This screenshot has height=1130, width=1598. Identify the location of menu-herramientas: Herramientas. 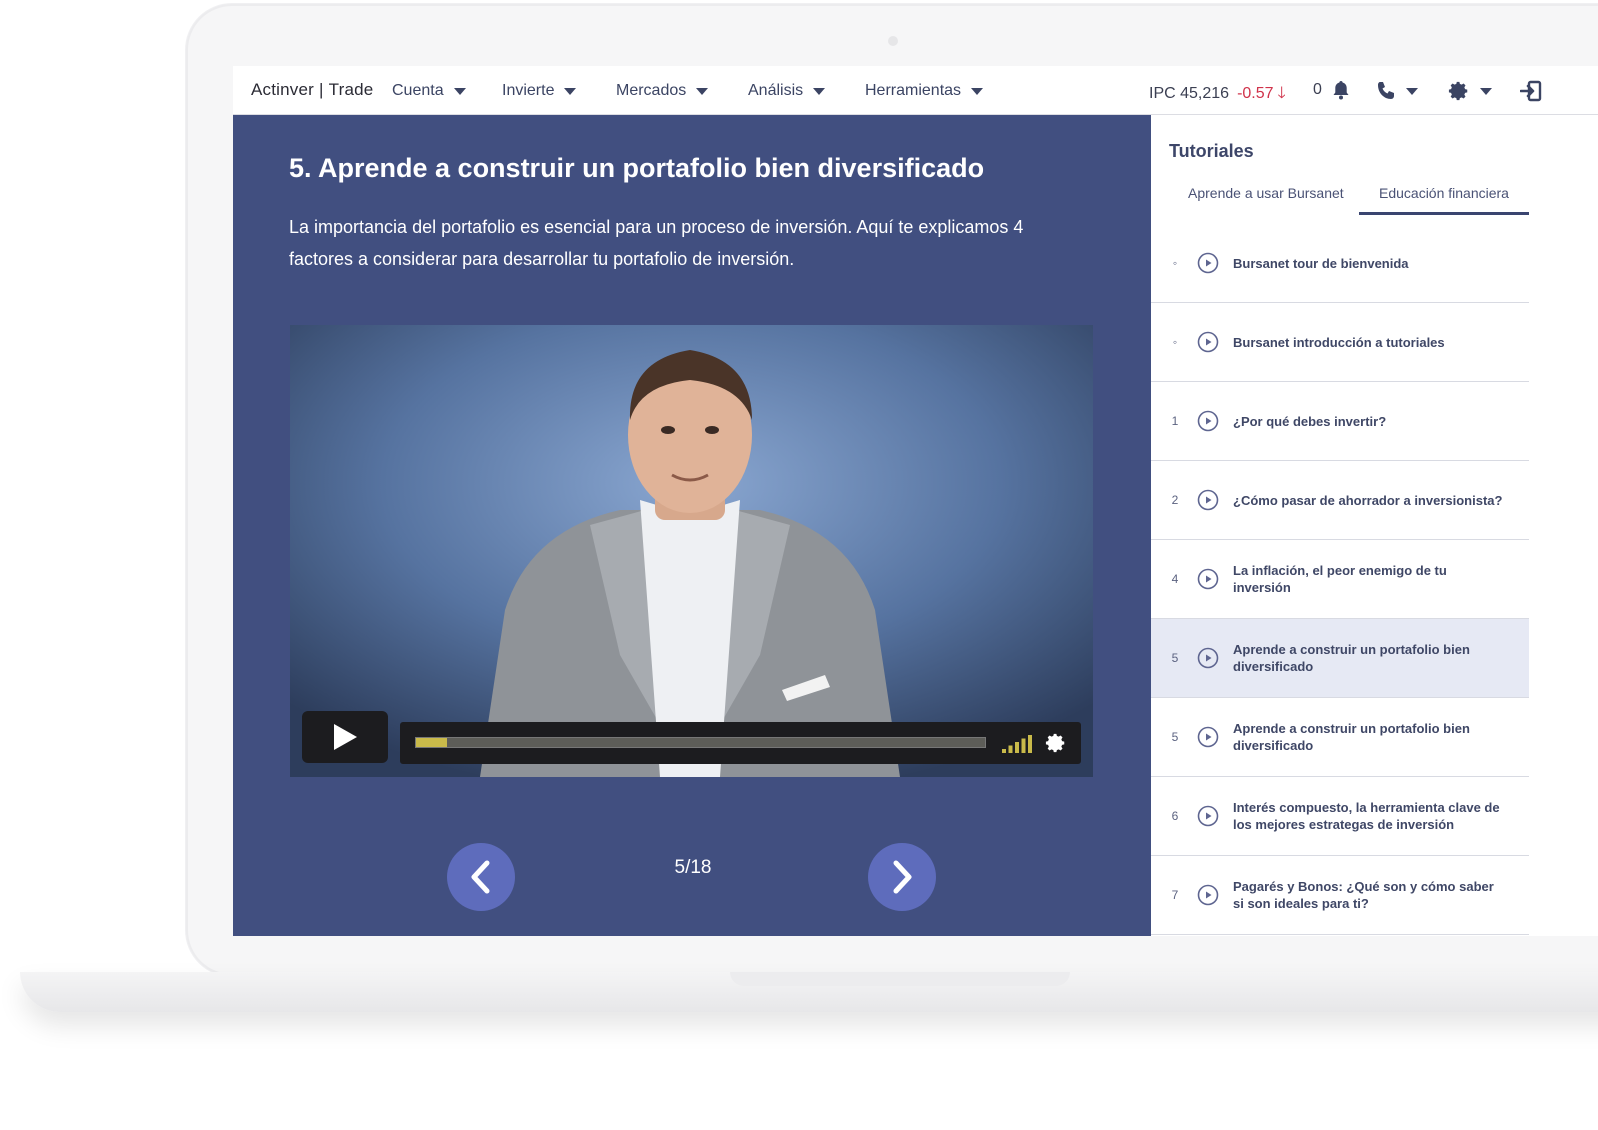
(924, 91).